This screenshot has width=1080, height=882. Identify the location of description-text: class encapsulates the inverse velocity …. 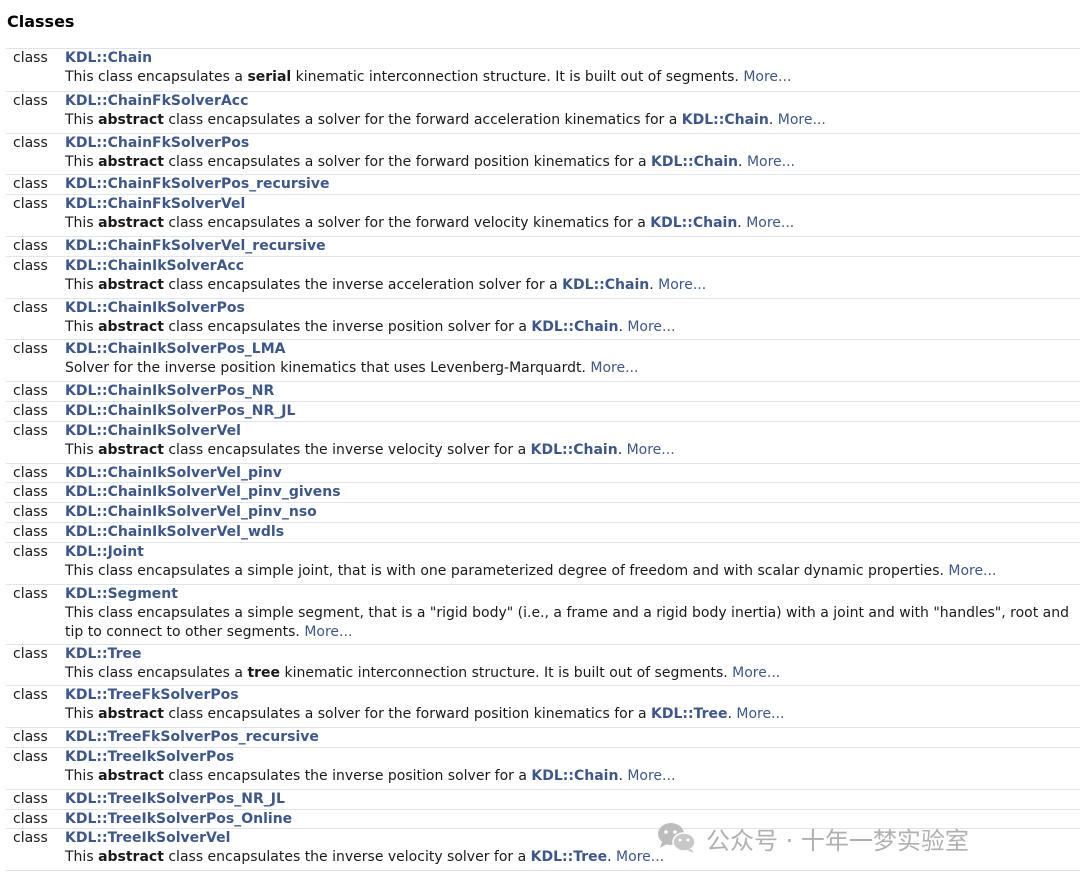
(347, 857).